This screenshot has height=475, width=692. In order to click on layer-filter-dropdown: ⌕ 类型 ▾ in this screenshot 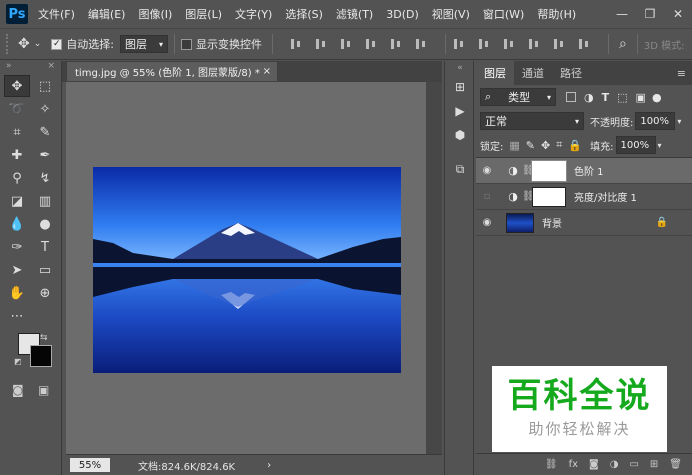, I will do `click(518, 97)`.